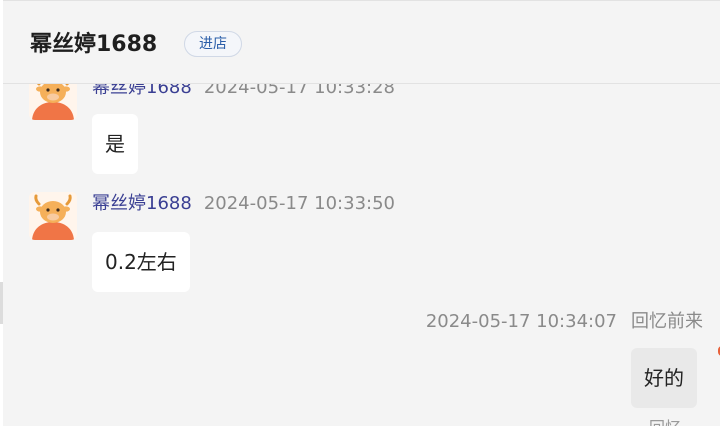  I want to click on message-meta: 幂丝婷1688 2024-05-17 10:33:28, so click(243, 92).